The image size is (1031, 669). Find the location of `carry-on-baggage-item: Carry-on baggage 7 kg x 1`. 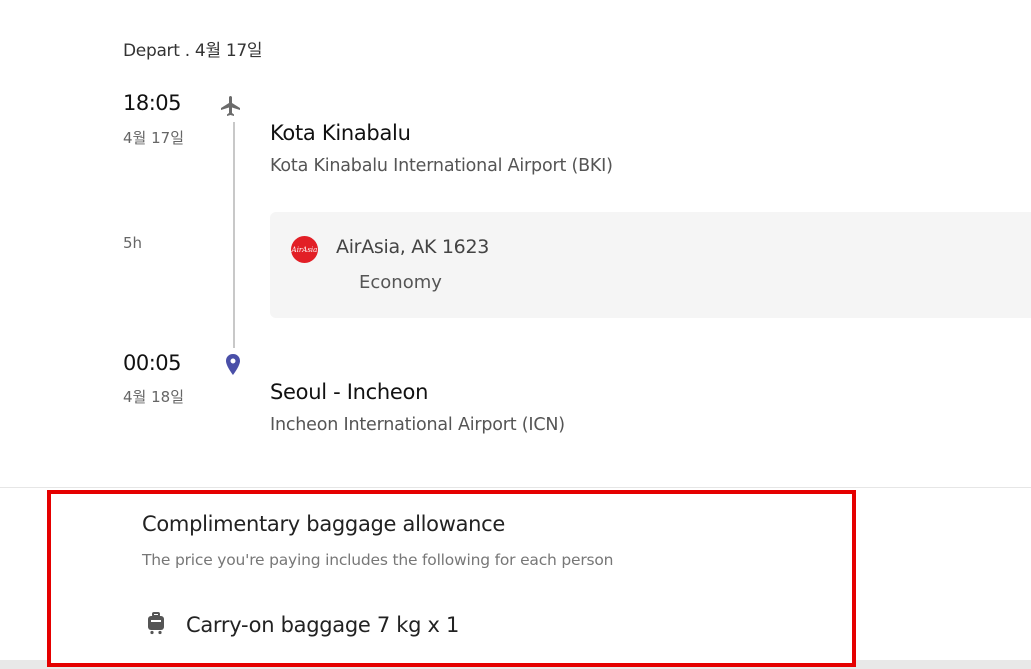

carry-on-baggage-item: Carry-on baggage 7 kg x 1 is located at coordinates (323, 625).